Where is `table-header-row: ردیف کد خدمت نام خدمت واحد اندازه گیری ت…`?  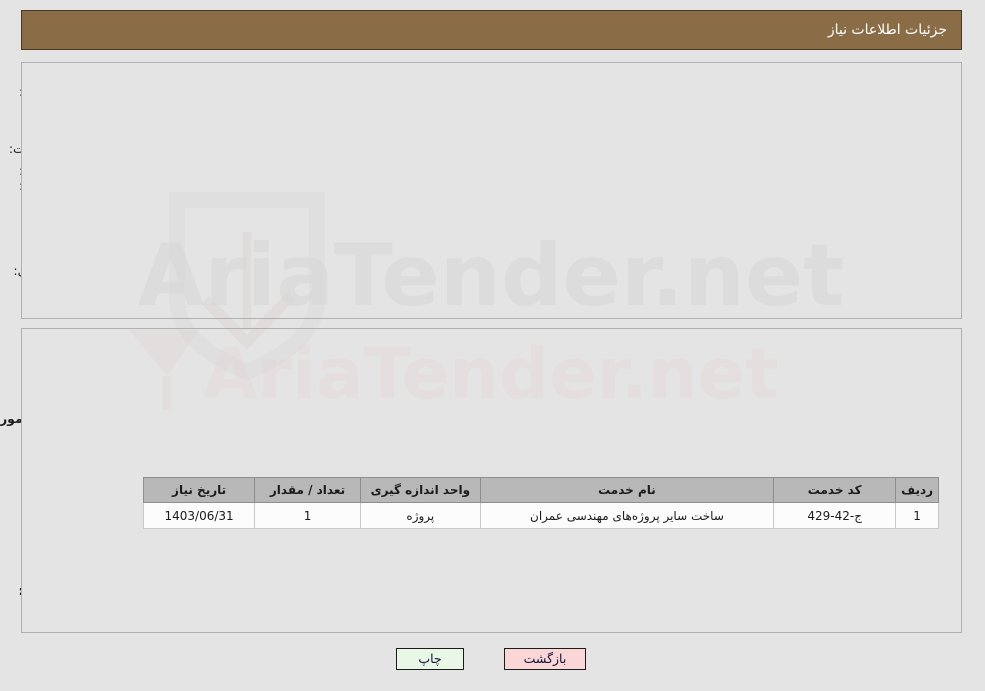 table-header-row: ردیف کد خدمت نام خدمت واحد اندازه گیری ت… is located at coordinates (541, 490).